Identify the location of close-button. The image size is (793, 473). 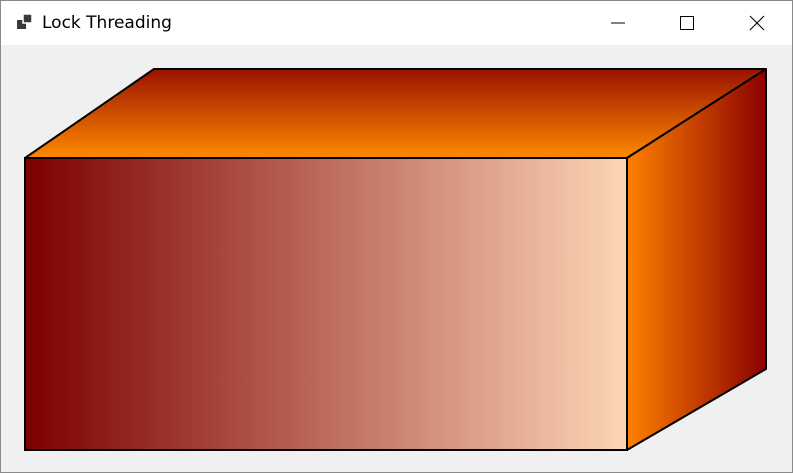
(757, 23).